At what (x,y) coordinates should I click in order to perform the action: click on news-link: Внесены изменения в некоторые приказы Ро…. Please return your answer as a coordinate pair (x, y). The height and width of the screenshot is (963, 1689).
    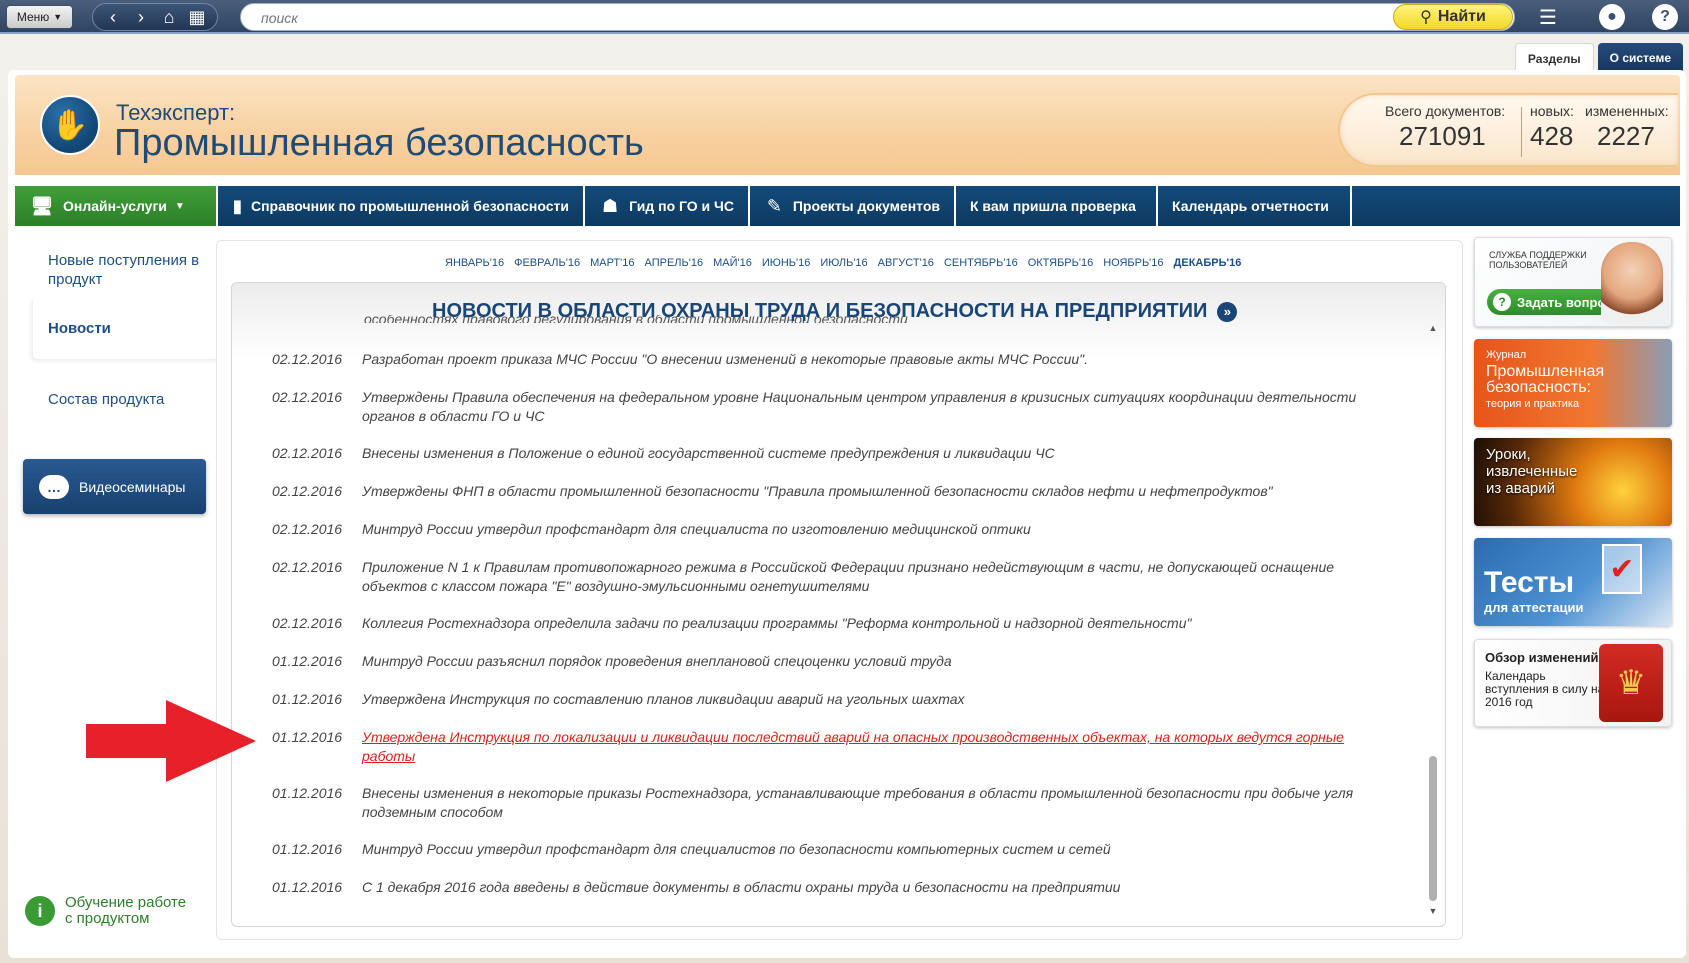
    Looking at the image, I should click on (877, 803).